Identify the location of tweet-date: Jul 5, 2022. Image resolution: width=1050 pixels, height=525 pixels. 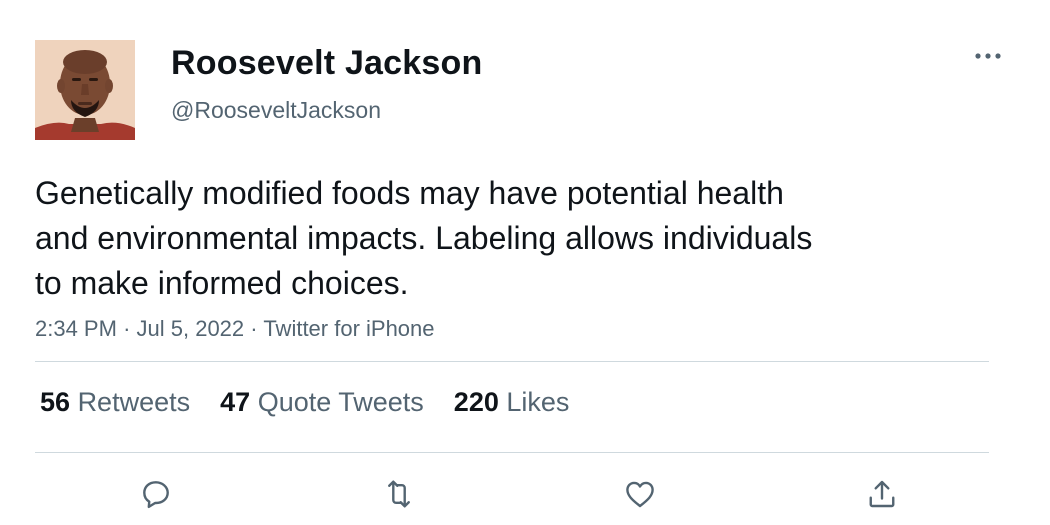
(191, 328).